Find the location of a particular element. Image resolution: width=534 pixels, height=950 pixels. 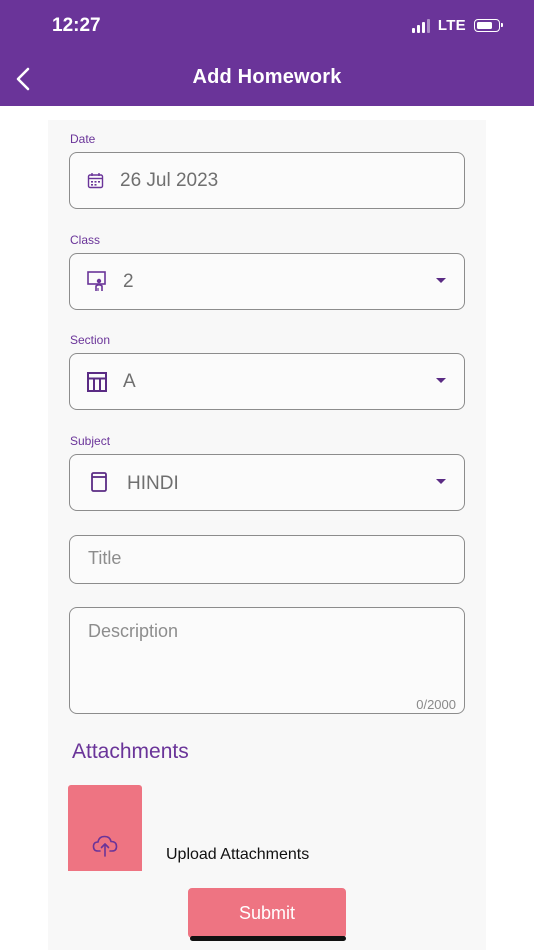

upload-attachment-button is located at coordinates (105, 828).